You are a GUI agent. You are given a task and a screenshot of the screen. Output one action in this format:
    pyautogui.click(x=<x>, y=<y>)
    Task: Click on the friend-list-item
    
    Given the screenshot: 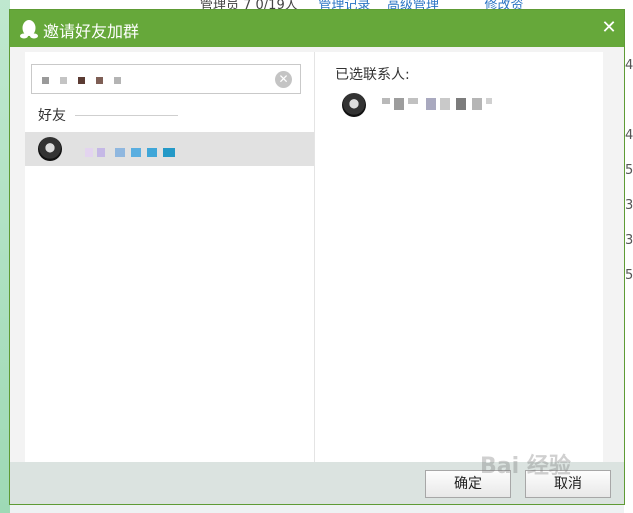 What is the action you would take?
    pyautogui.click(x=169, y=149)
    